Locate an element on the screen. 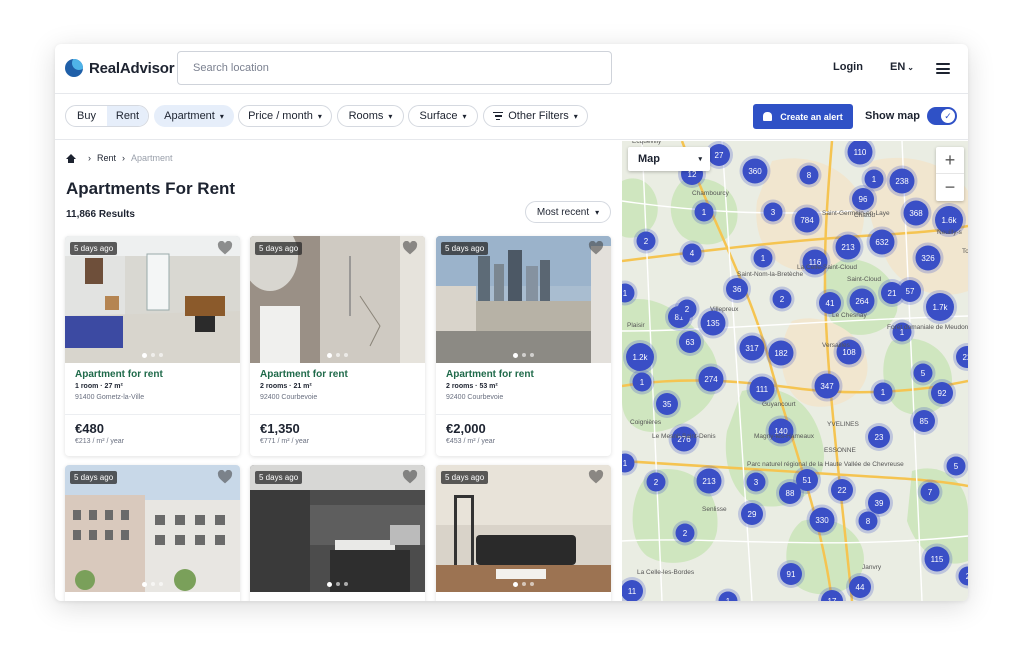 This screenshot has width=1024, height=668. map-cluster-count: 7 is located at coordinates (930, 492).